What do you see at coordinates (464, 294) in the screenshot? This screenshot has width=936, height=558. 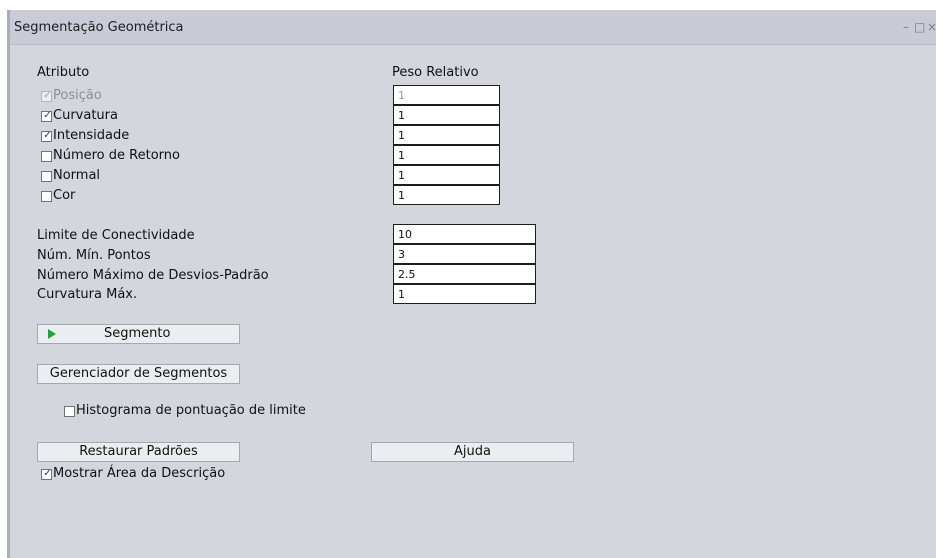 I see `max-curvature-input` at bounding box center [464, 294].